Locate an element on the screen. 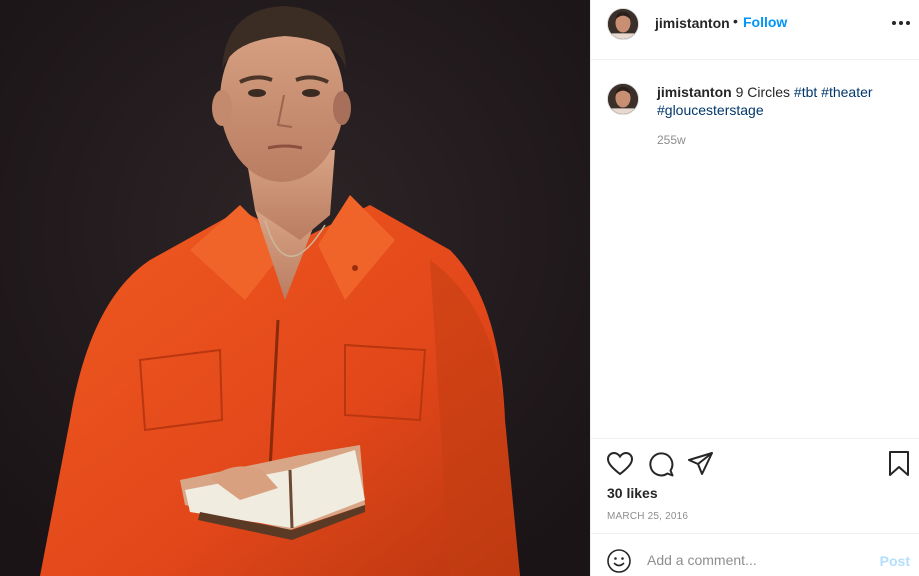 Image resolution: width=919 pixels, height=576 pixels. post-button: Post is located at coordinates (895, 561).